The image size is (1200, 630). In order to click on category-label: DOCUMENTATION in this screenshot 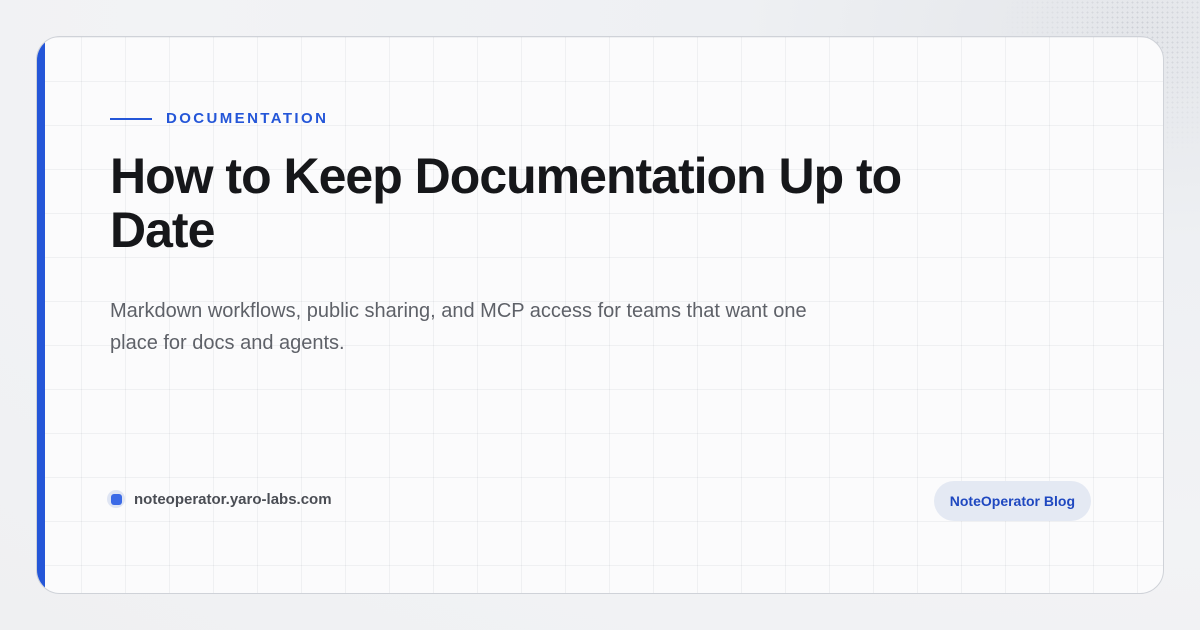, I will do `click(247, 118)`.